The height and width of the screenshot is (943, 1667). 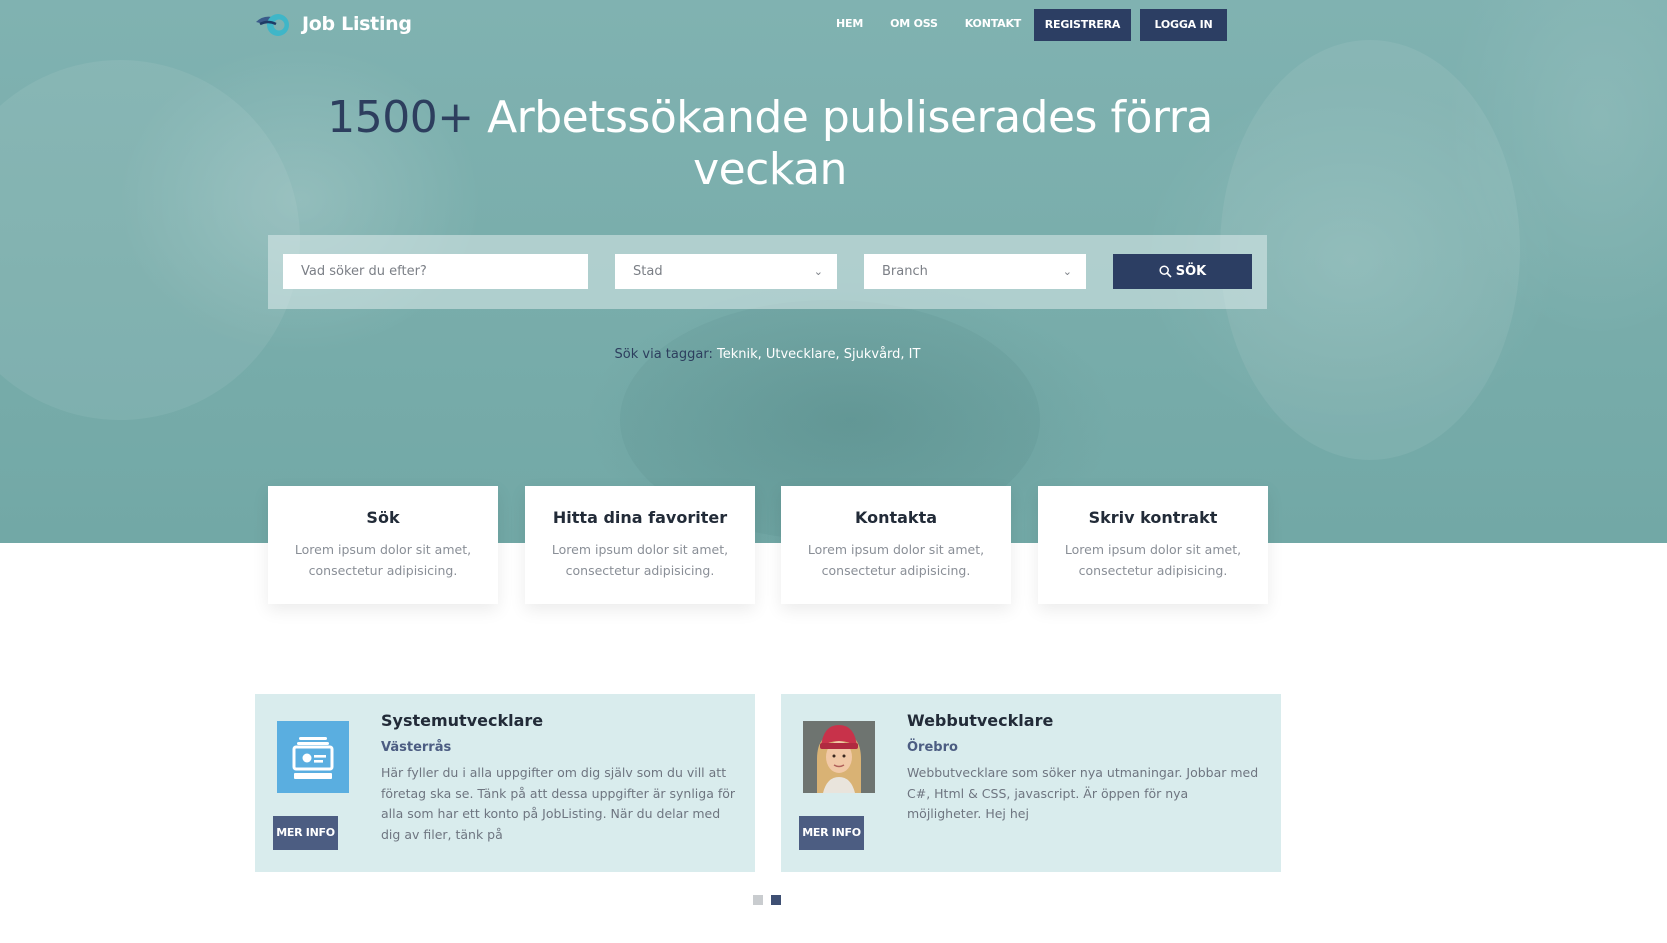 I want to click on feature-title: Sök, so click(x=383, y=517).